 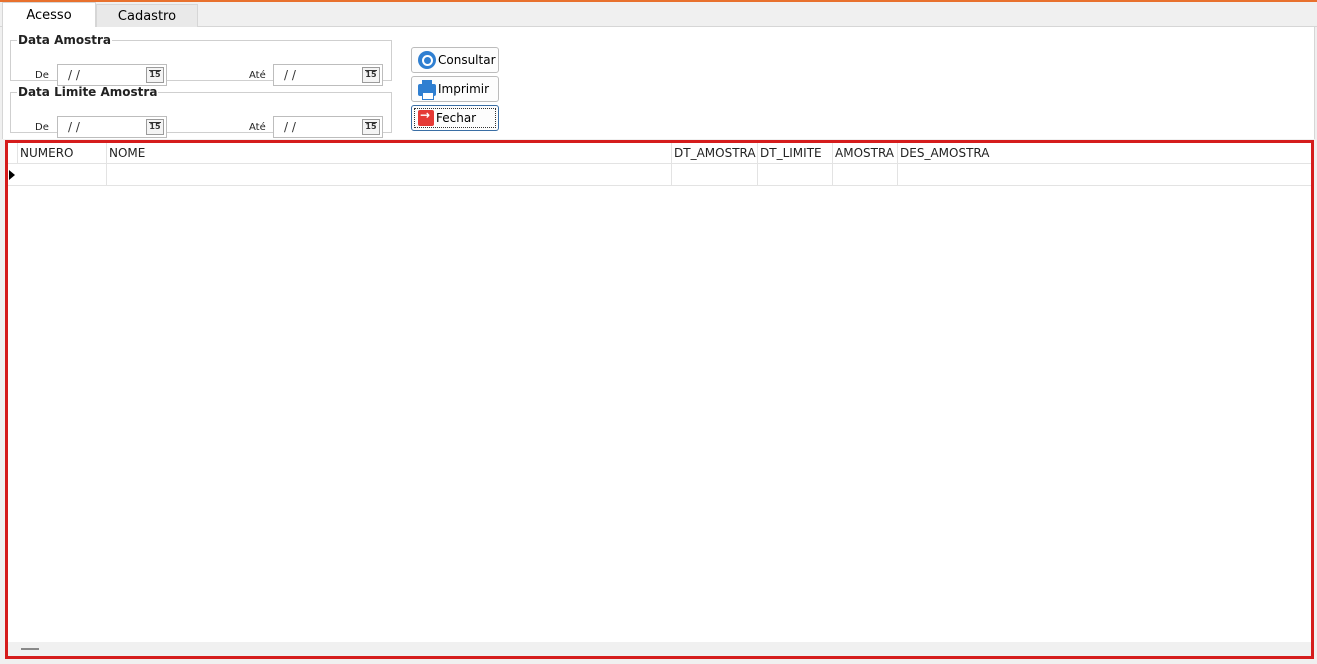 I want to click on tab-cadastro: Cadastro, so click(x=147, y=16).